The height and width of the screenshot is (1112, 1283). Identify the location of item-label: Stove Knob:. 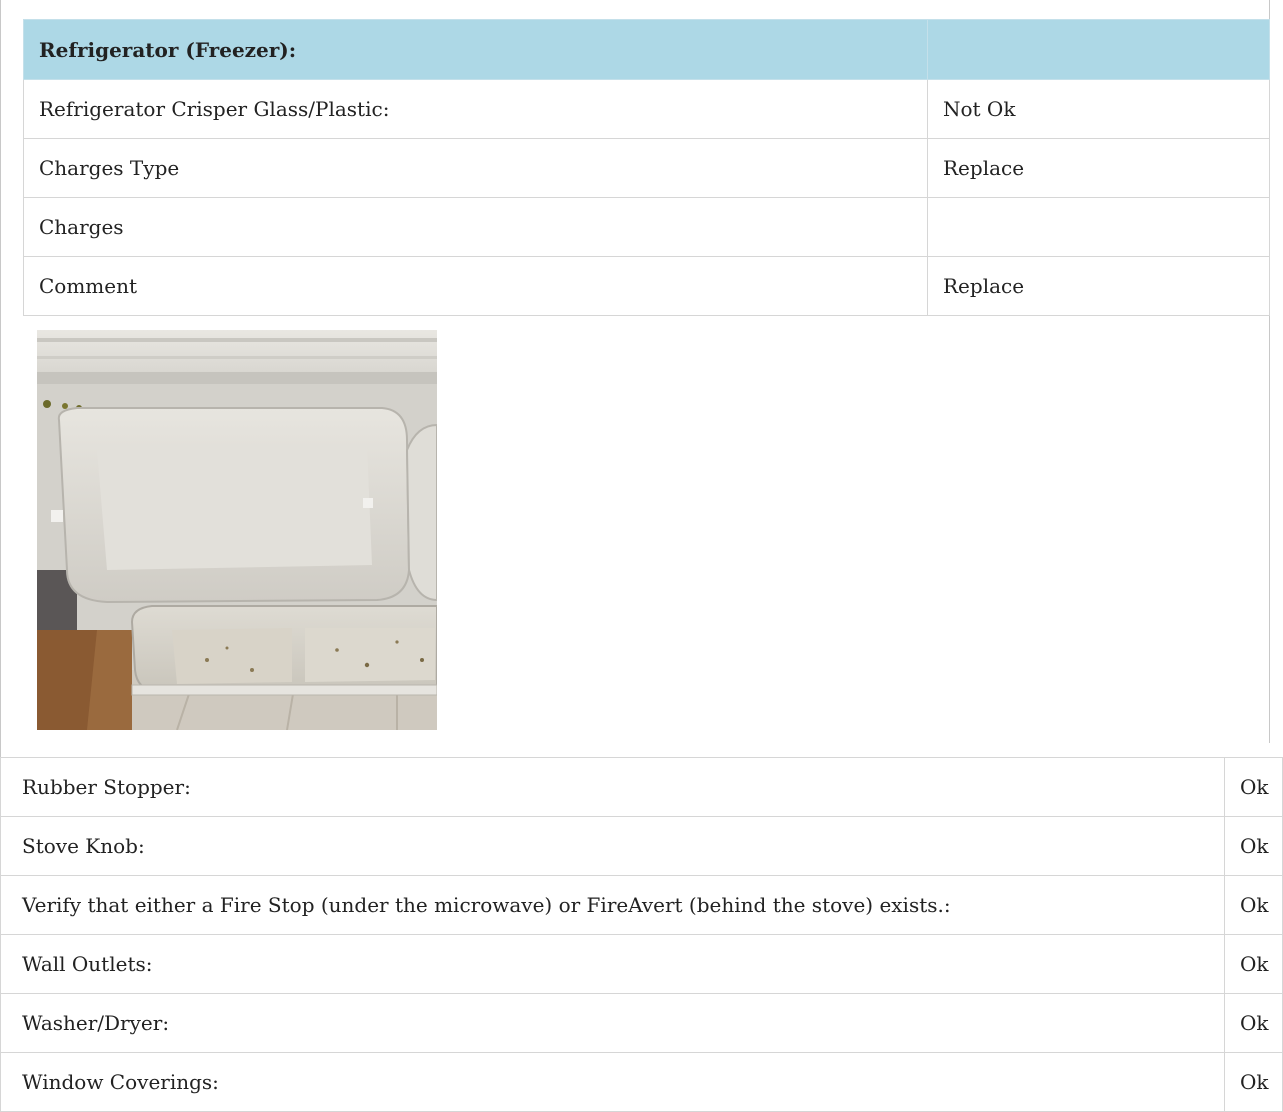
(612, 846).